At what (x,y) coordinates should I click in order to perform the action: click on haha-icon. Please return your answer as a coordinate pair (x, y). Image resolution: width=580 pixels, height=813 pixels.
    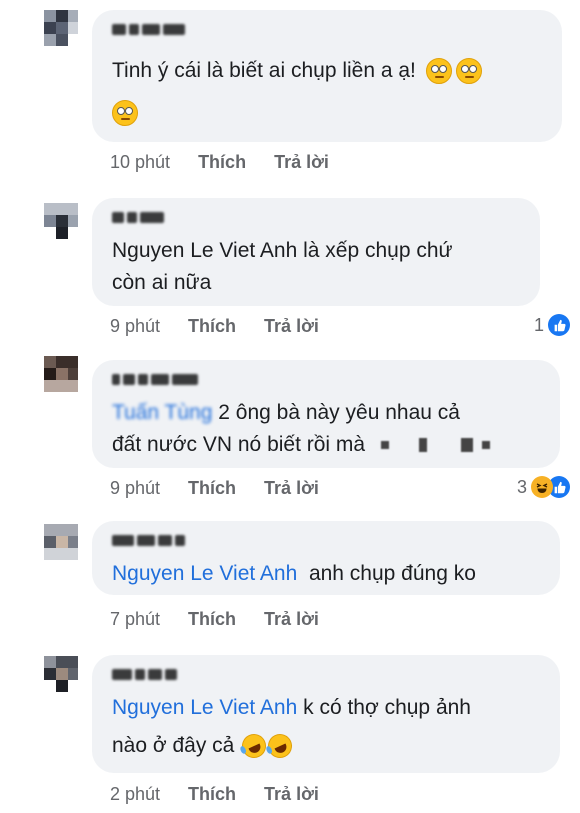
    Looking at the image, I should click on (542, 487).